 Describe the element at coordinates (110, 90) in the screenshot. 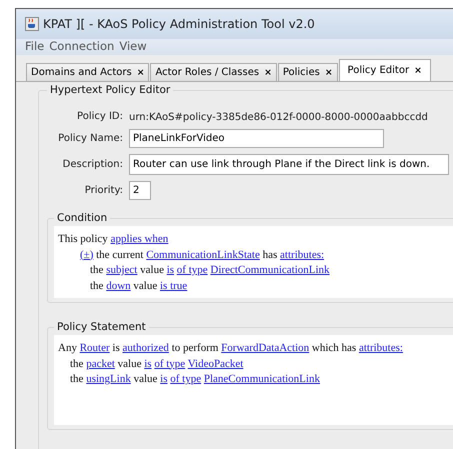

I see `group-title: Hypertext Policy Editor` at that location.